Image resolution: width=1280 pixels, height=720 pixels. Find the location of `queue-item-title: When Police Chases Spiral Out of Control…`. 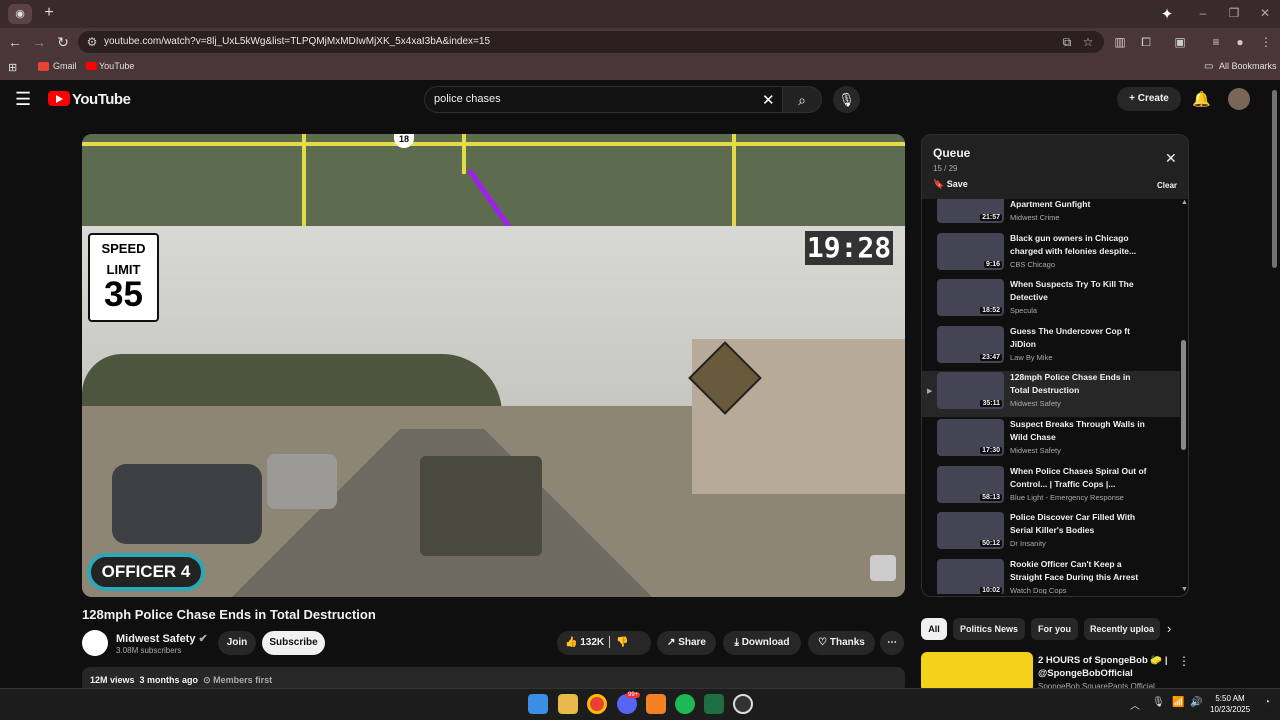

queue-item-title: When Police Chases Spiral Out of Control… is located at coordinates (1080, 478).